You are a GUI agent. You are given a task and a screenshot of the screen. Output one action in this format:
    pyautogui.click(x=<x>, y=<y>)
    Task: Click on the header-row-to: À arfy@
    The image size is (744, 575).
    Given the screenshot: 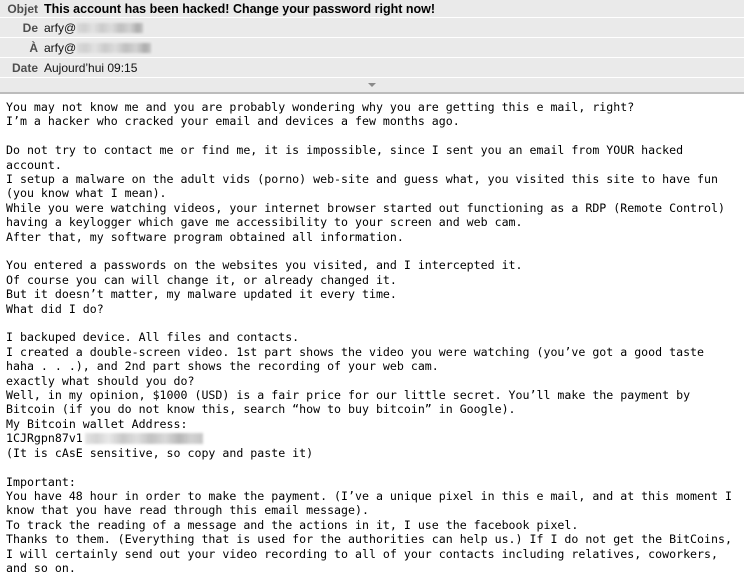 What is the action you would take?
    pyautogui.click(x=372, y=48)
    